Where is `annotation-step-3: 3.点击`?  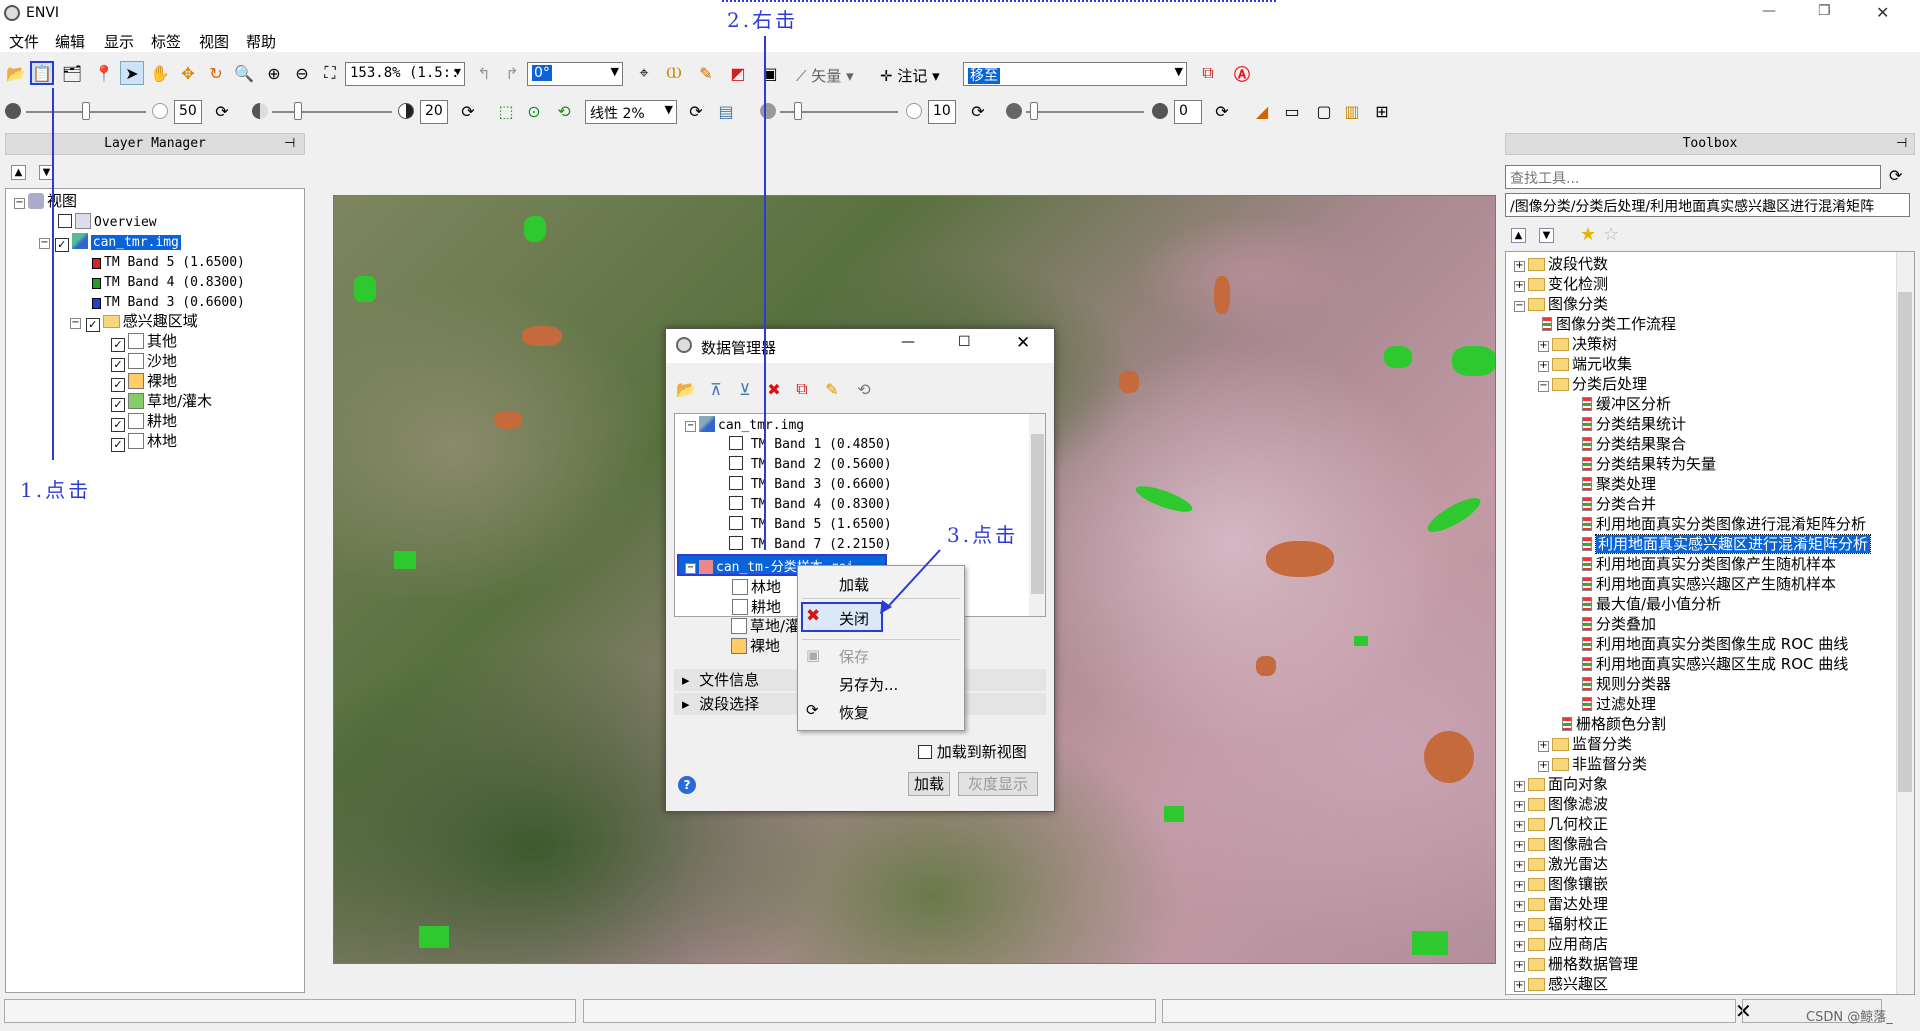
annotation-step-3: 3.点击 is located at coordinates (983, 535).